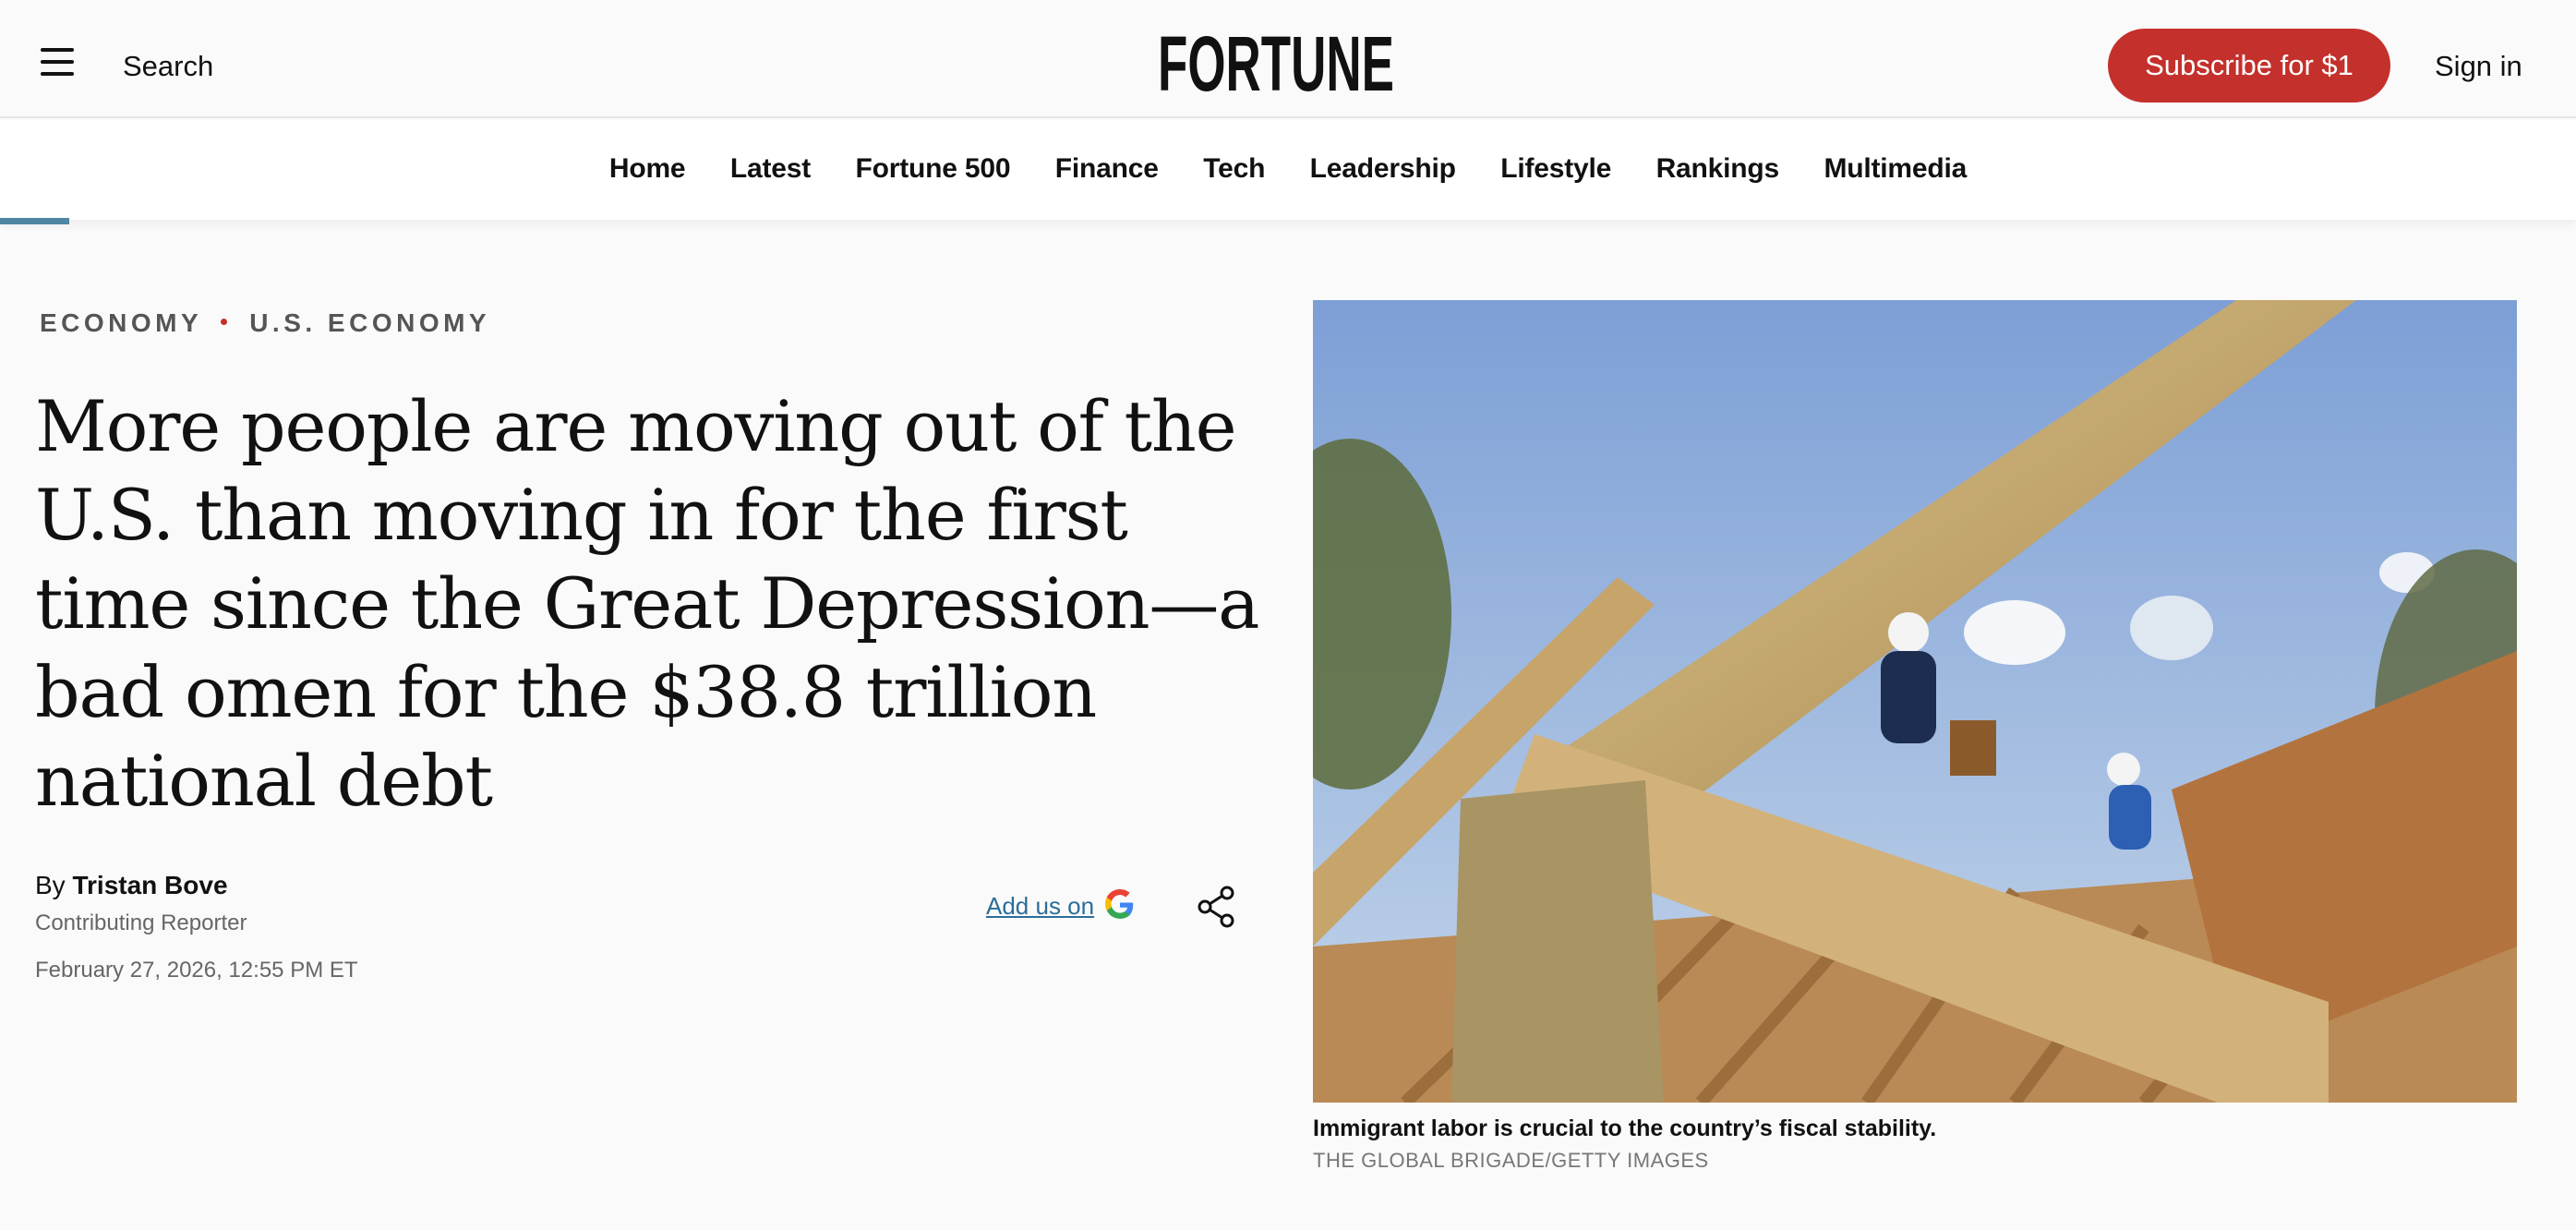 This screenshot has height=1230, width=2576. I want to click on logo-text: FORTUNE, so click(1276, 63).